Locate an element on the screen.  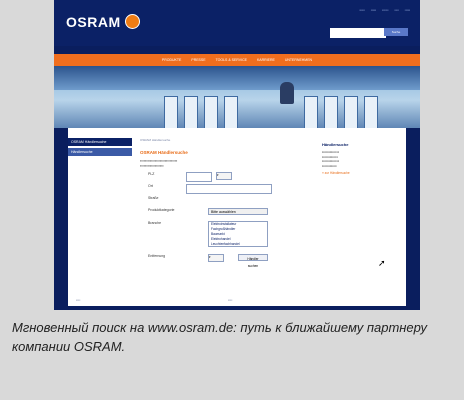
info-heading: Händlersuche is located at coordinates (335, 144).